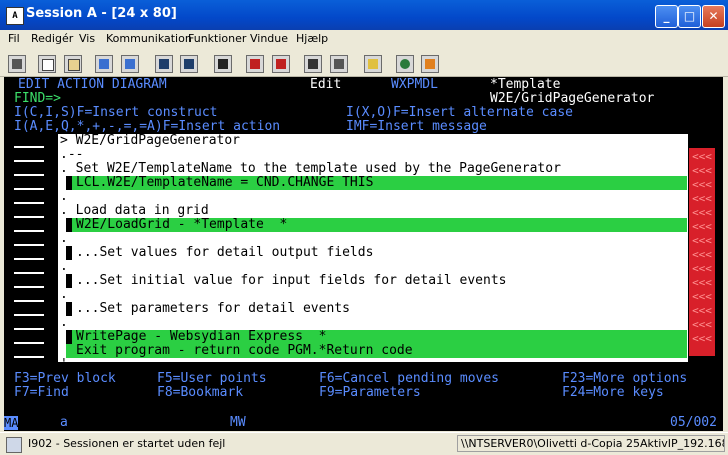 The image size is (728, 455). What do you see at coordinates (217, 38) in the screenshot?
I see `menu-funktioner: Funktioner` at bounding box center [217, 38].